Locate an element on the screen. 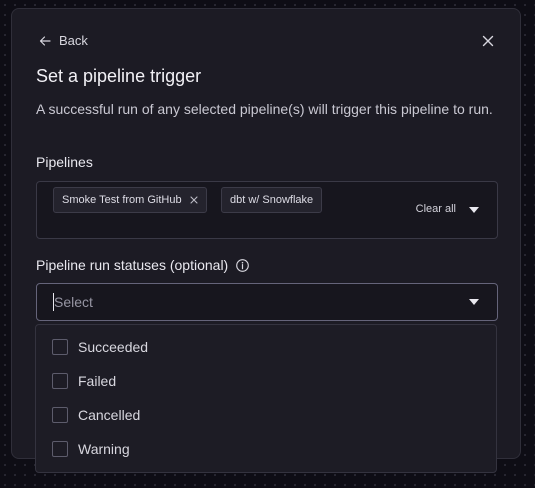 The image size is (535, 488). chip-label: Smoke Test from GitHub is located at coordinates (122, 200).